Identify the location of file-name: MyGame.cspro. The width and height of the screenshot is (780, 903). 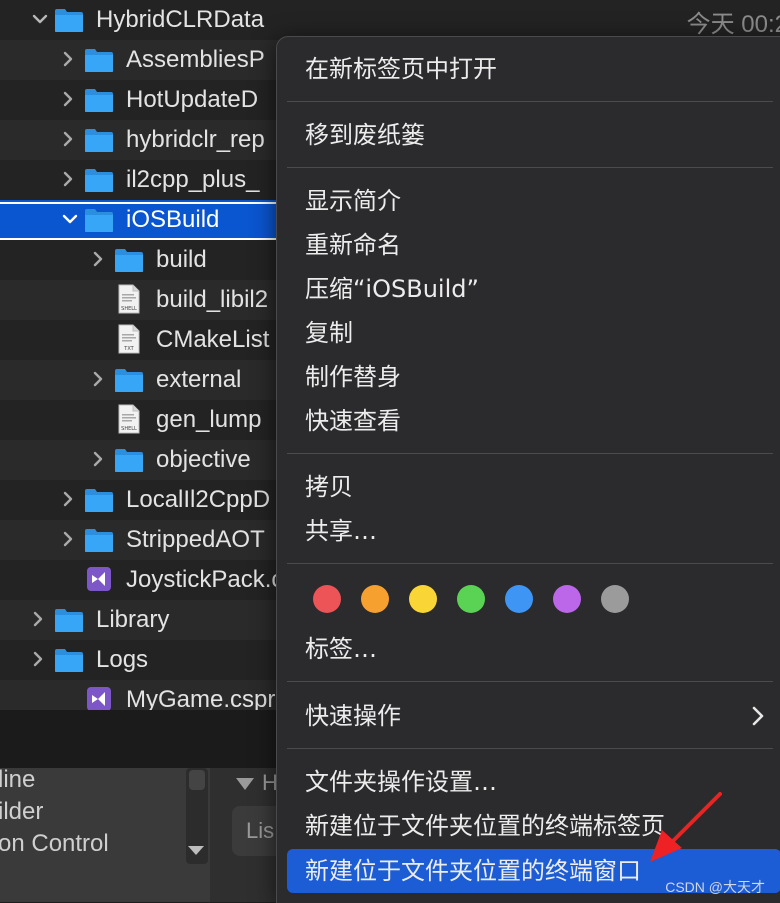
(207, 698).